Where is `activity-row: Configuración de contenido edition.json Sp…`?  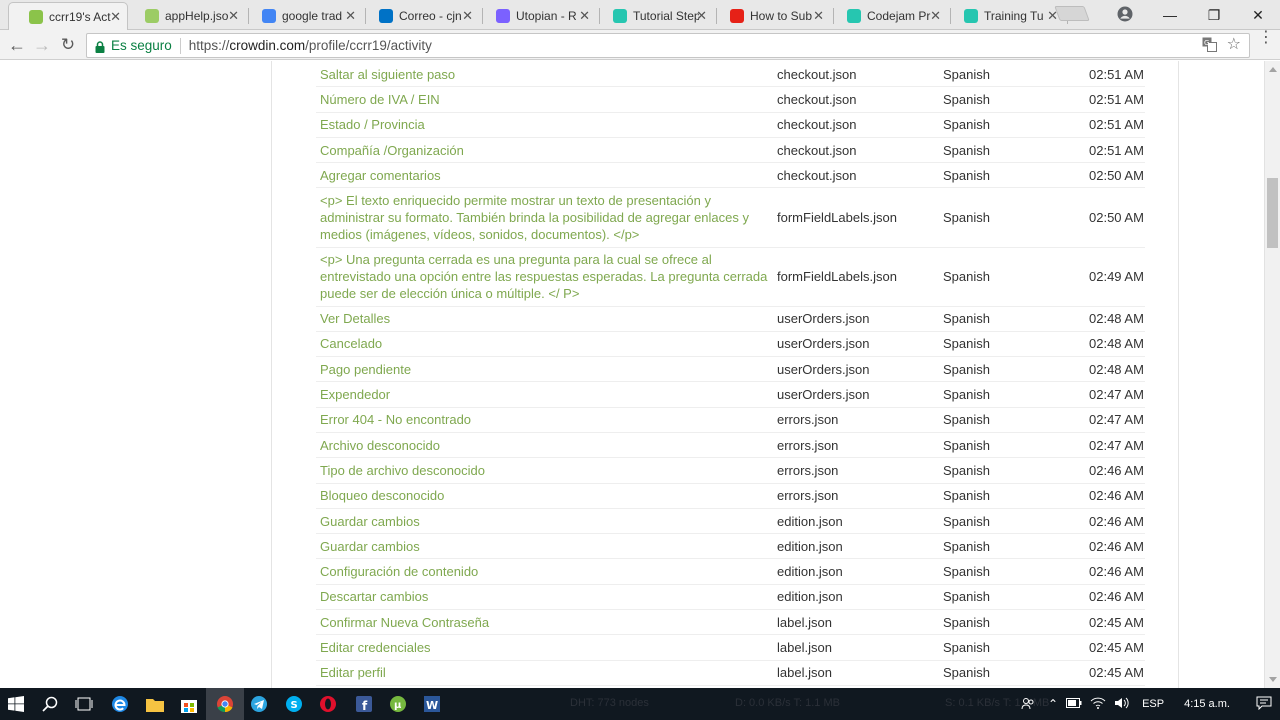
activity-row: Configuración de contenido edition.json Sp… is located at coordinates (730, 572).